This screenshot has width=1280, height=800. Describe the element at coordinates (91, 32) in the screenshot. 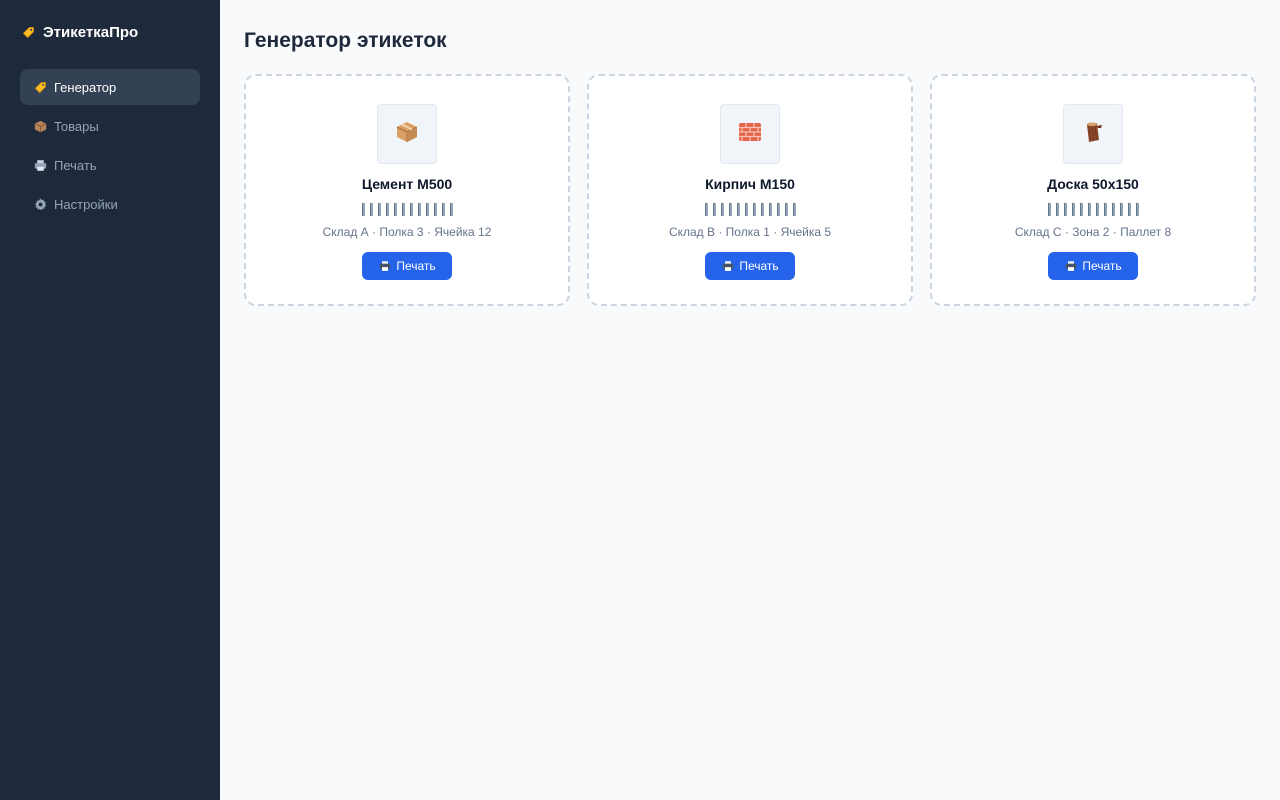

I see `app-name: ЭтикеткаПро` at that location.